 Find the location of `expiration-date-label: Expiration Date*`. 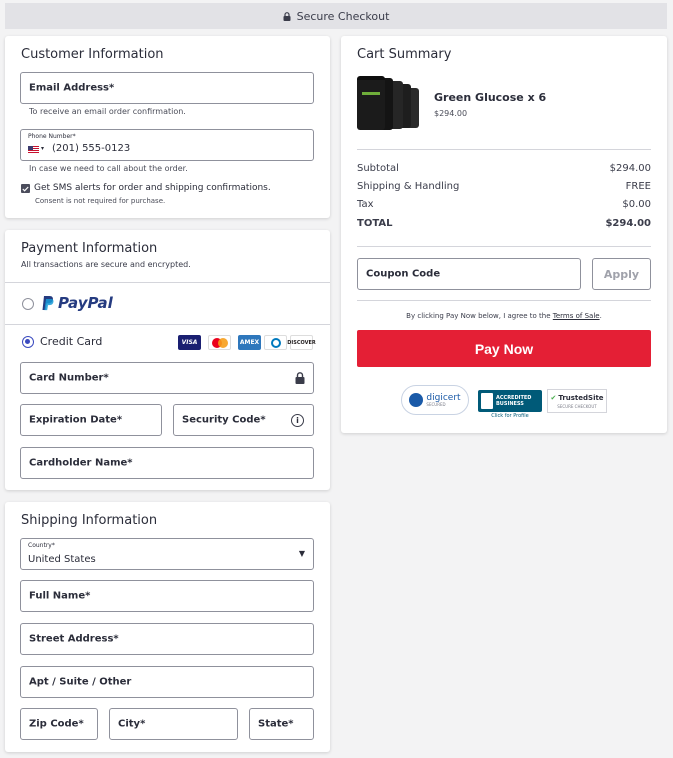

expiration-date-label: Expiration Date* is located at coordinates (76, 420).